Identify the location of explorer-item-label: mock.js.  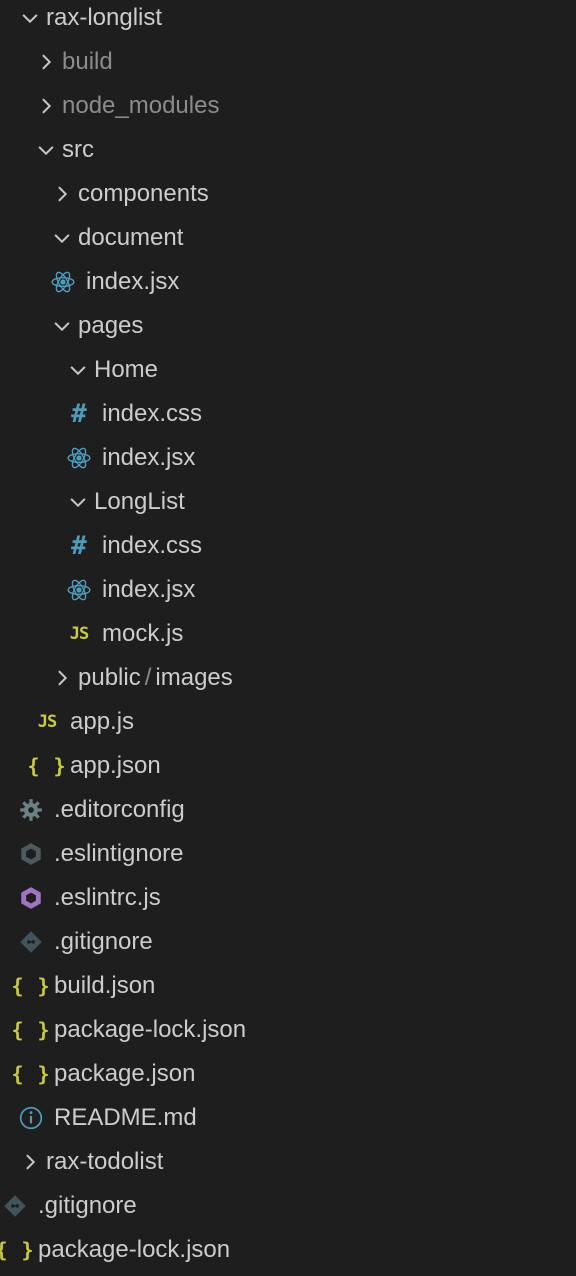
(143, 633).